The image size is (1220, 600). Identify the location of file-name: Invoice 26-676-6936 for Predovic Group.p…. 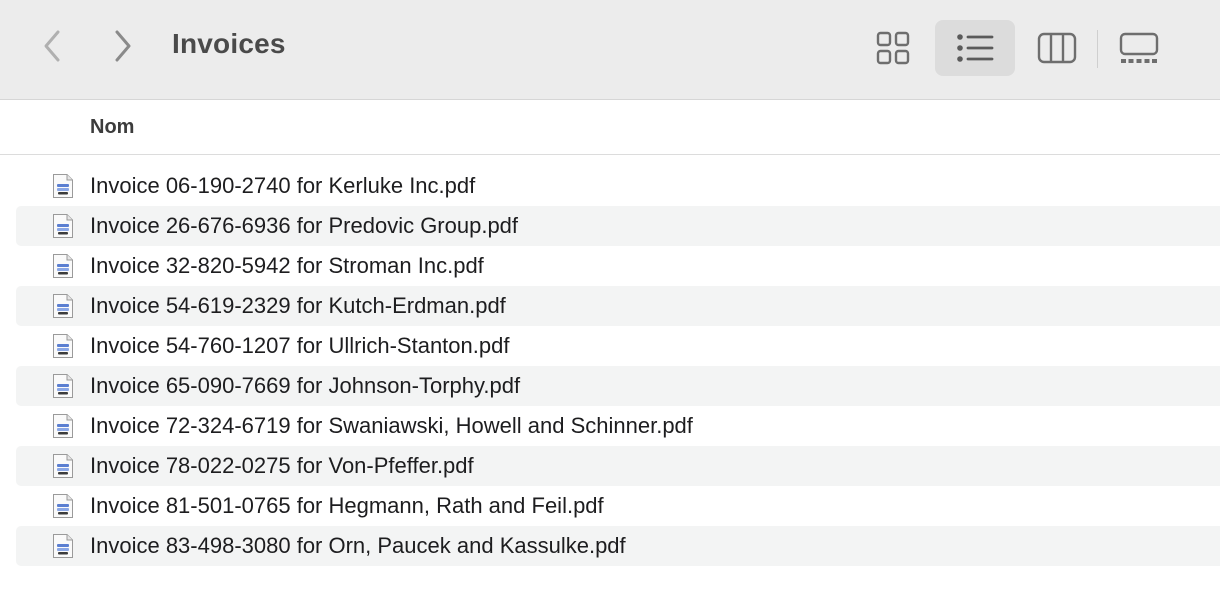
(304, 225).